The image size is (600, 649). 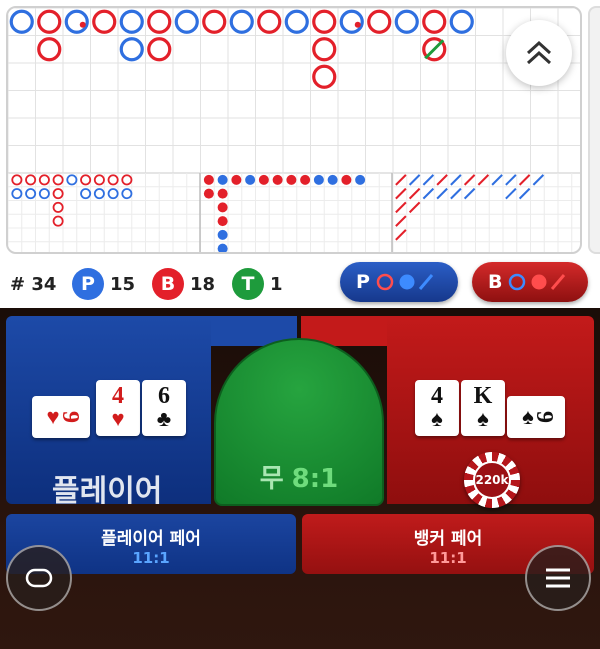 What do you see at coordinates (363, 282) in the screenshot?
I see `player-predict-label: P` at bounding box center [363, 282].